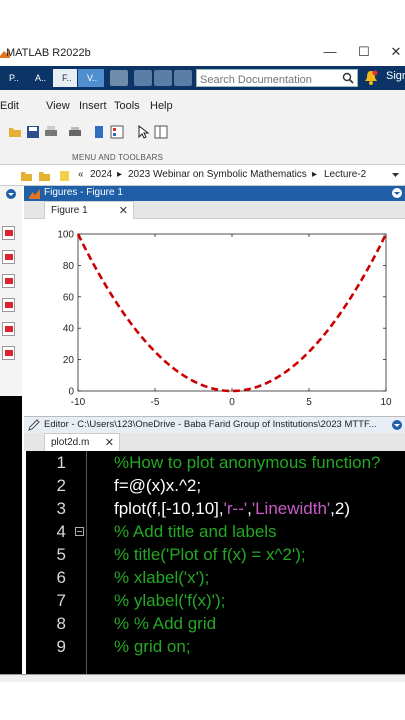 The width and height of the screenshot is (405, 720). I want to click on x-tick-label: 10, so click(386, 402).